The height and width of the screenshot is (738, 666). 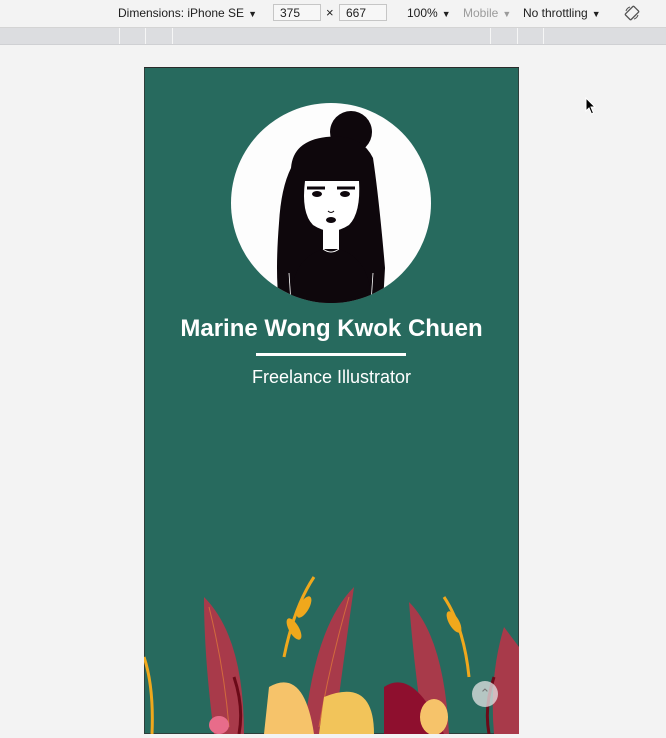 I want to click on dimensions-label: Dimensions: iPhone SE, so click(x=181, y=13).